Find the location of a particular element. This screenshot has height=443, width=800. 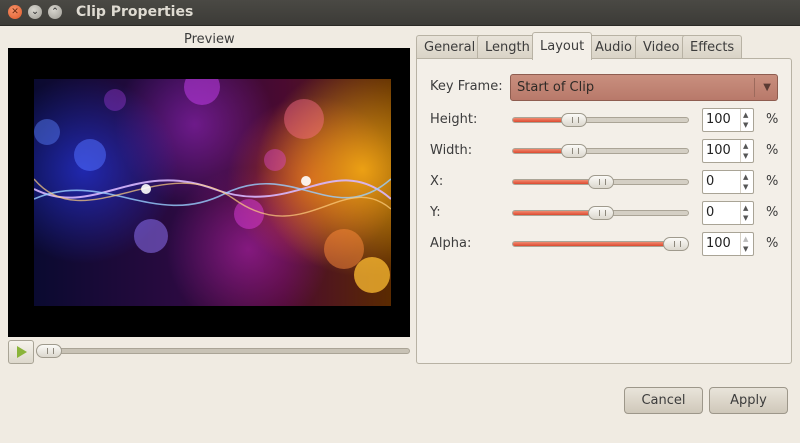

title-bar: ✕ ⌄ ⌃ Clip Properties is located at coordinates (400, 13).